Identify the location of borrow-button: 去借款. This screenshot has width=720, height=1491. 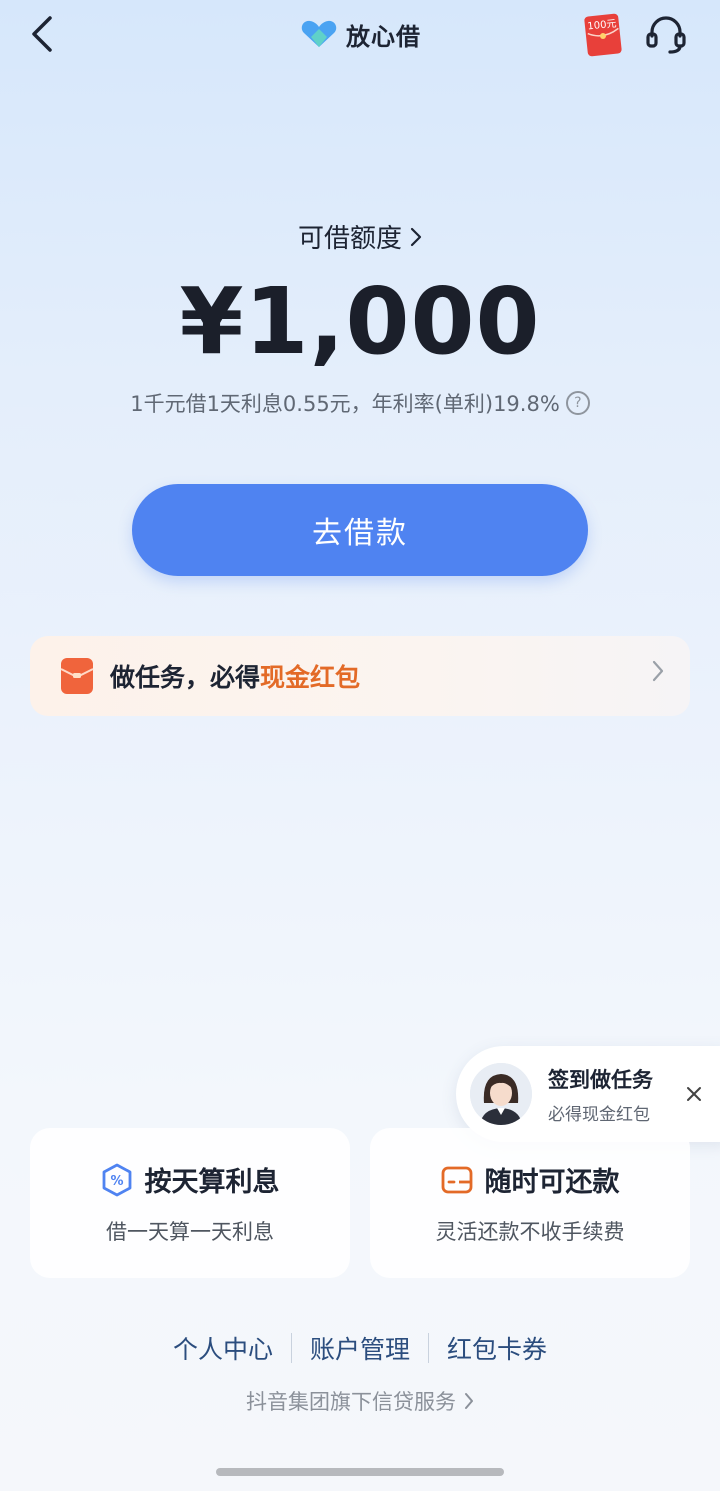
(360, 530).